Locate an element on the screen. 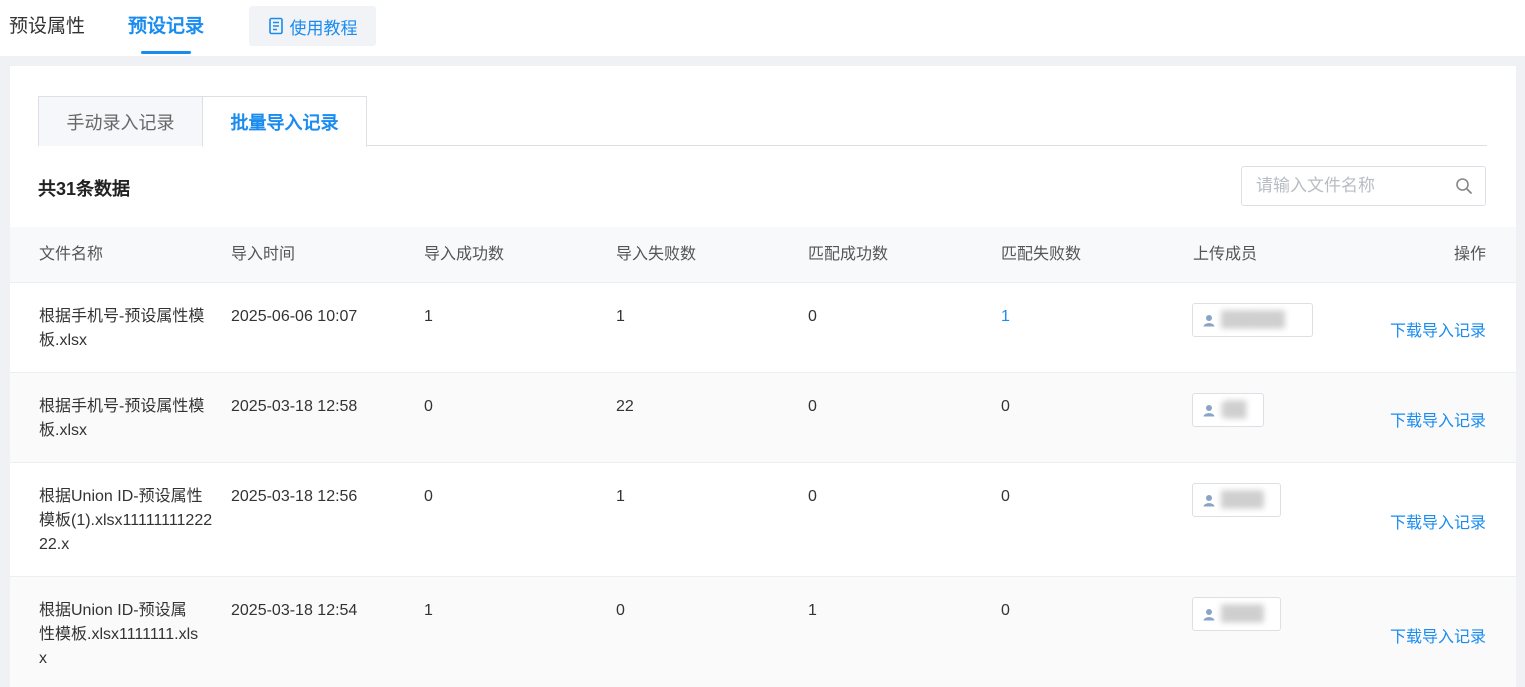 This screenshot has width=1525, height=687. tutorial-label: 使用教程 is located at coordinates (323, 28).